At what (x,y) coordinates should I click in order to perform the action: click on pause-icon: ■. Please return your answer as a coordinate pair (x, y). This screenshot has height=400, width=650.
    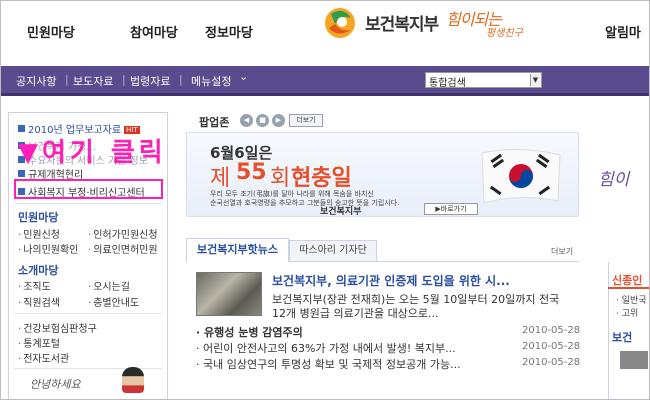
    Looking at the image, I should click on (262, 120).